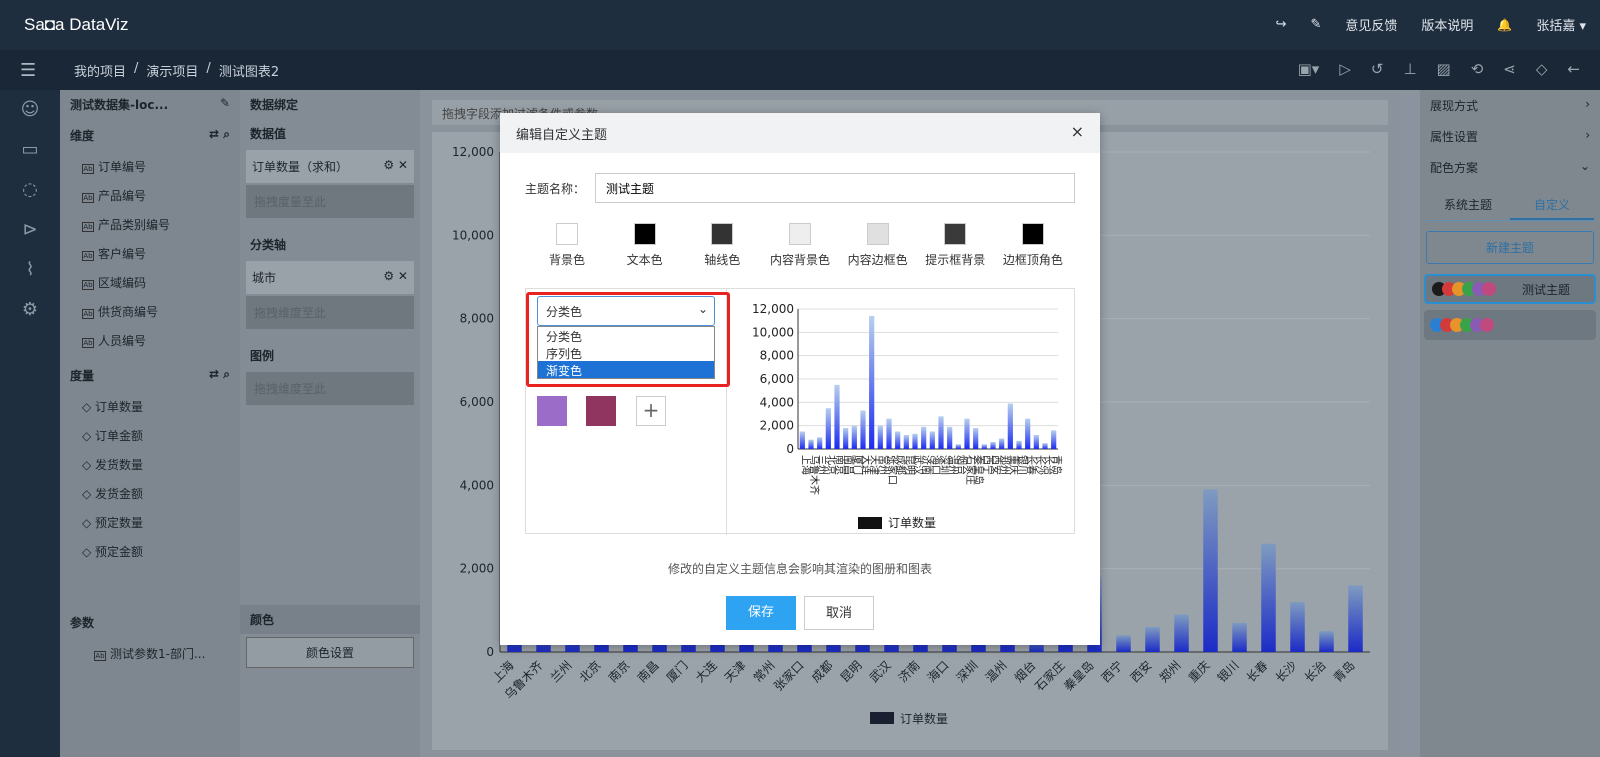 The image size is (1600, 757). Describe the element at coordinates (28, 70) in the screenshot. I see `menu-icon: ☰` at that location.